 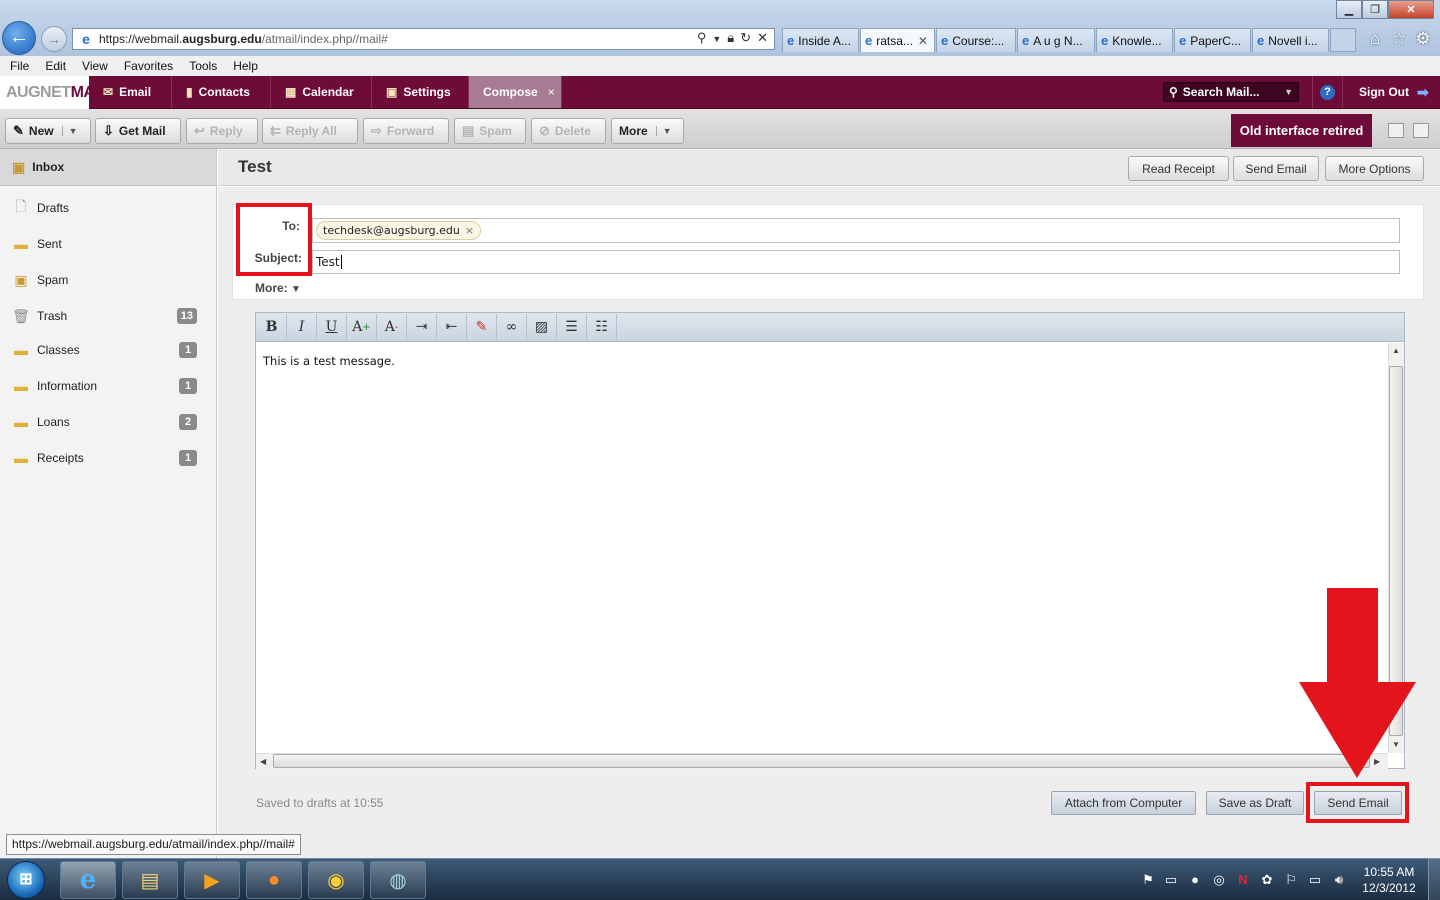 What do you see at coordinates (420, 92) in the screenshot?
I see `nav-tab-settings: ▣ Settings` at bounding box center [420, 92].